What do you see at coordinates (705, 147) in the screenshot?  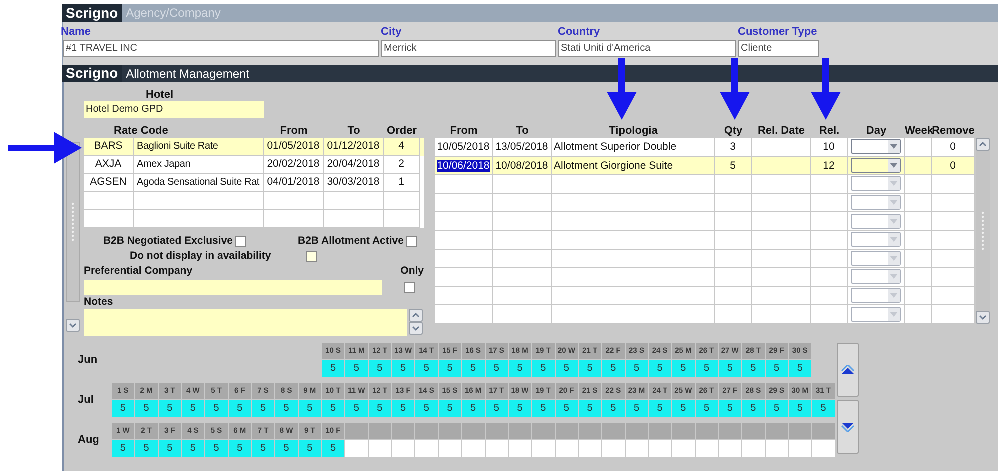 I see `table-row: 10/05/2018 13/05/2018 Allotment Superior Double 3 10 0` at bounding box center [705, 147].